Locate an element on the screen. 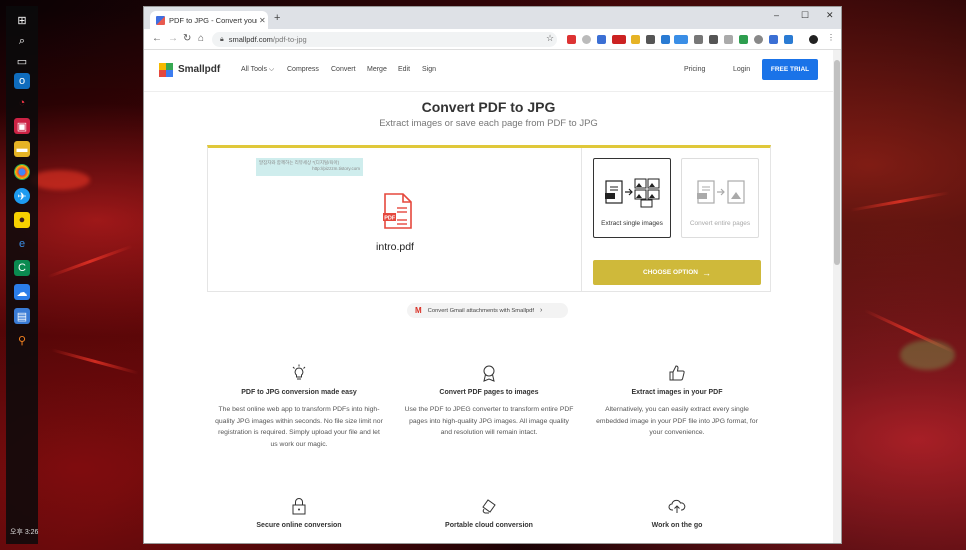 The height and width of the screenshot is (550, 966). nav-merge: Merge is located at coordinates (377, 69).